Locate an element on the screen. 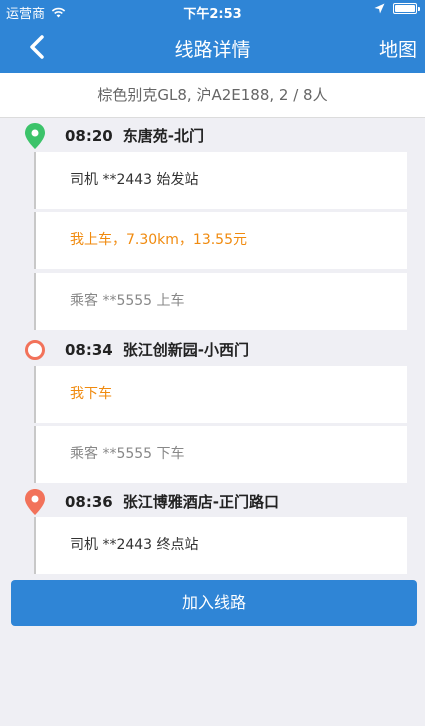  event-row: 我上车，7.30km，13.55元 is located at coordinates (220, 240).